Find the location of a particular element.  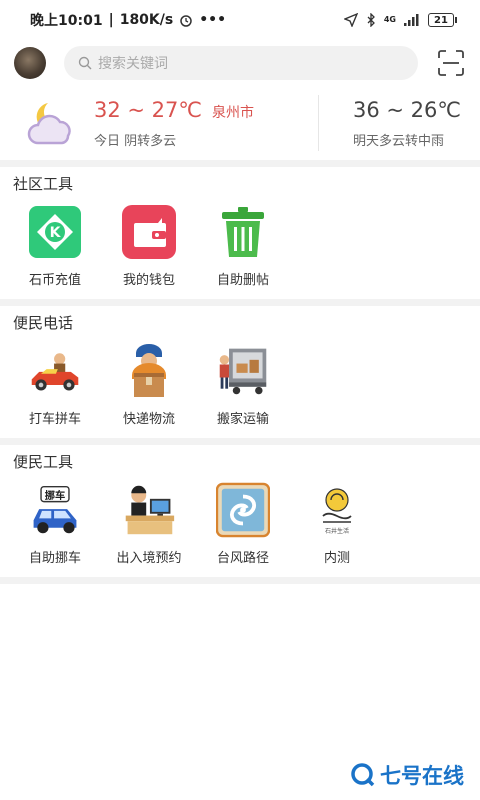

signal-icon is located at coordinates (411, 20).